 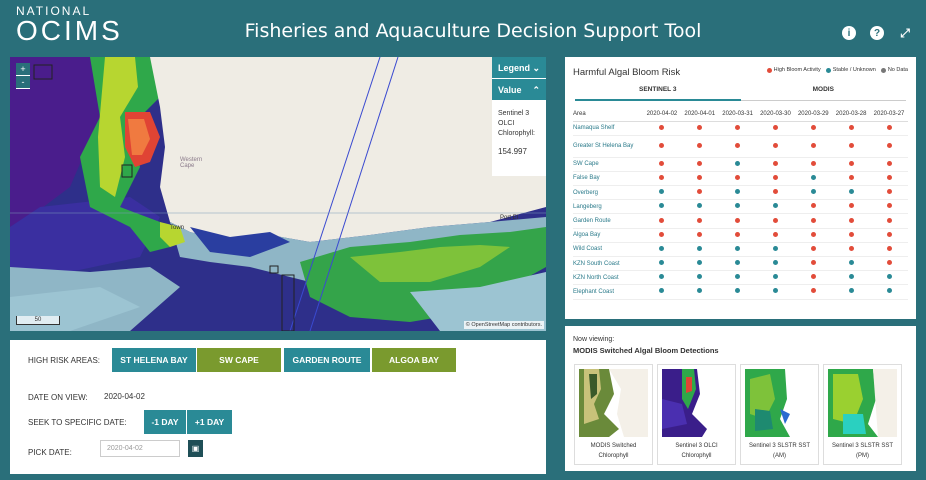 I want to click on value-label: Value, so click(x=510, y=90).